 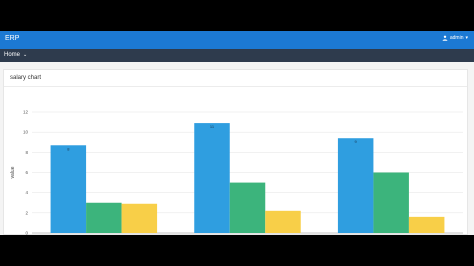 What do you see at coordinates (26, 233) in the screenshot?
I see `y-tick-label: 0` at bounding box center [26, 233].